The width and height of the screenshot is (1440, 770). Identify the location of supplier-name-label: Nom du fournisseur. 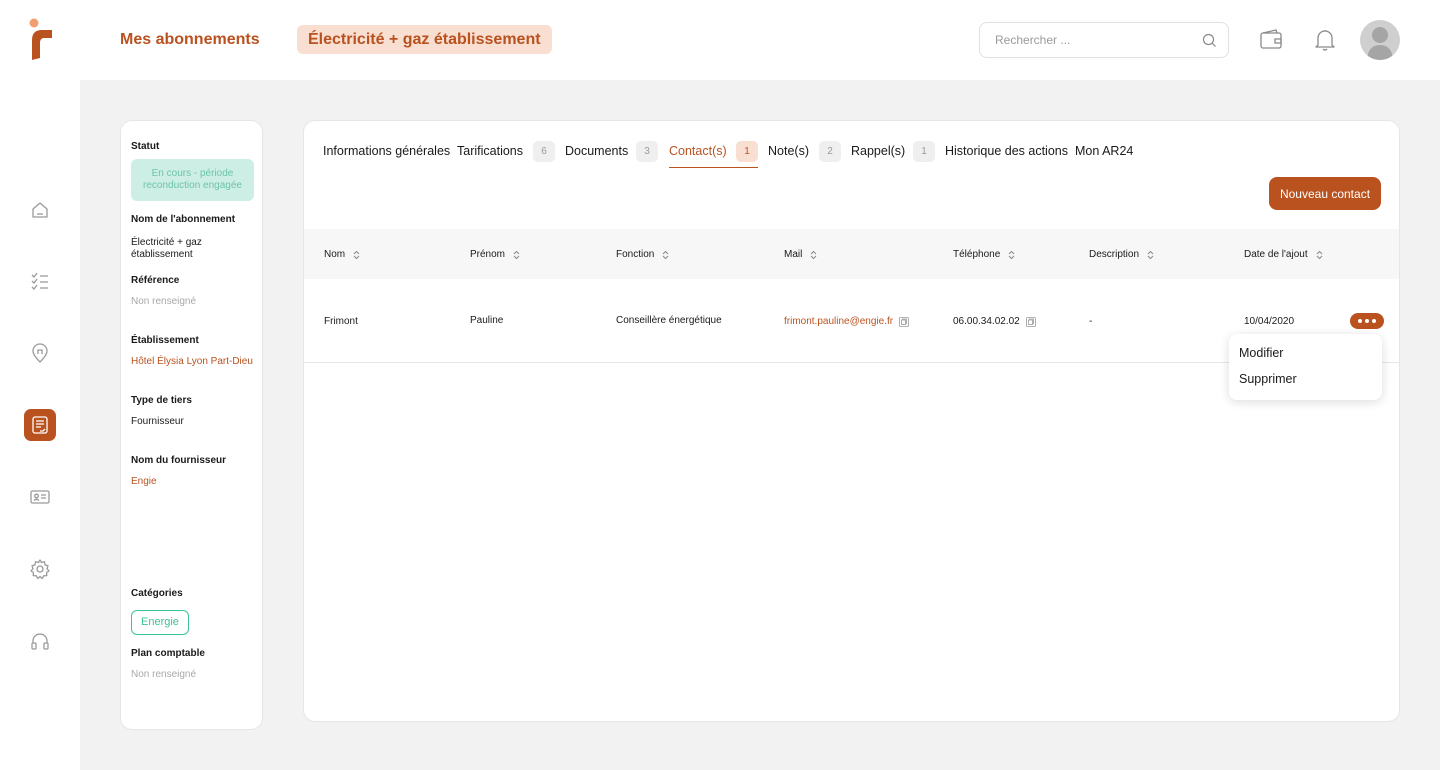
(179, 460).